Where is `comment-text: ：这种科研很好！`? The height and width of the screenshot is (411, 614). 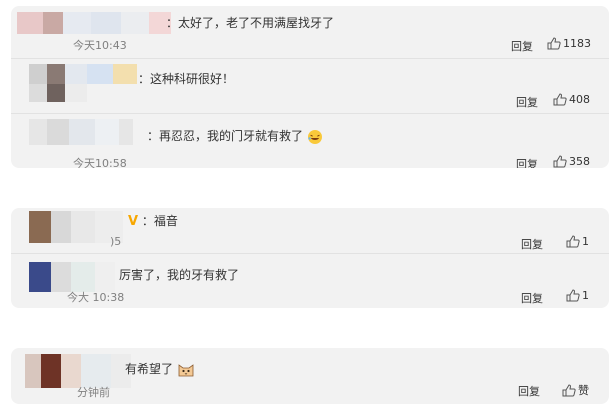
comment-text: ：这种科研很好！ is located at coordinates (186, 79).